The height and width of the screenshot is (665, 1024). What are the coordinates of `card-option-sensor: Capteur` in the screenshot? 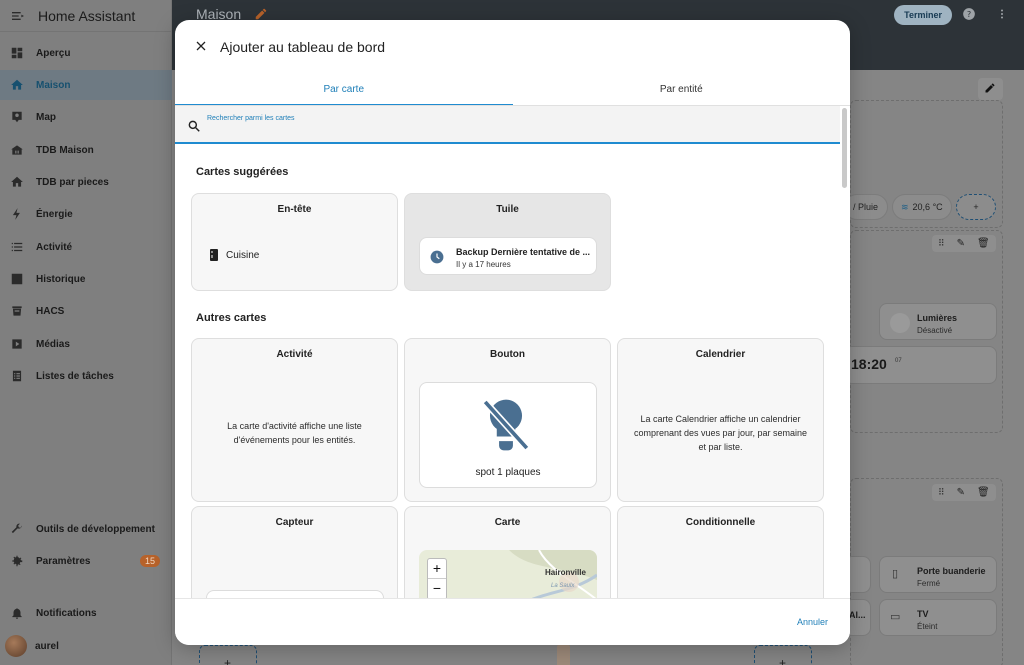 It's located at (294, 552).